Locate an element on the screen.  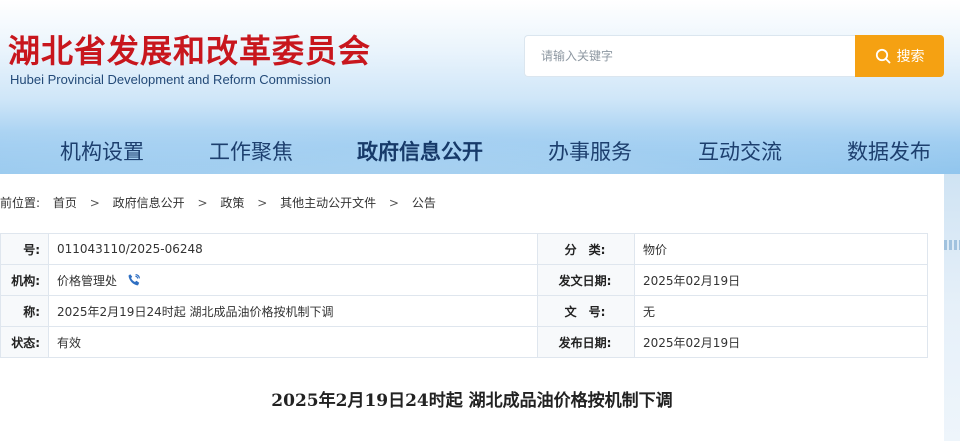
category-value: 物价 is located at coordinates (781, 249).